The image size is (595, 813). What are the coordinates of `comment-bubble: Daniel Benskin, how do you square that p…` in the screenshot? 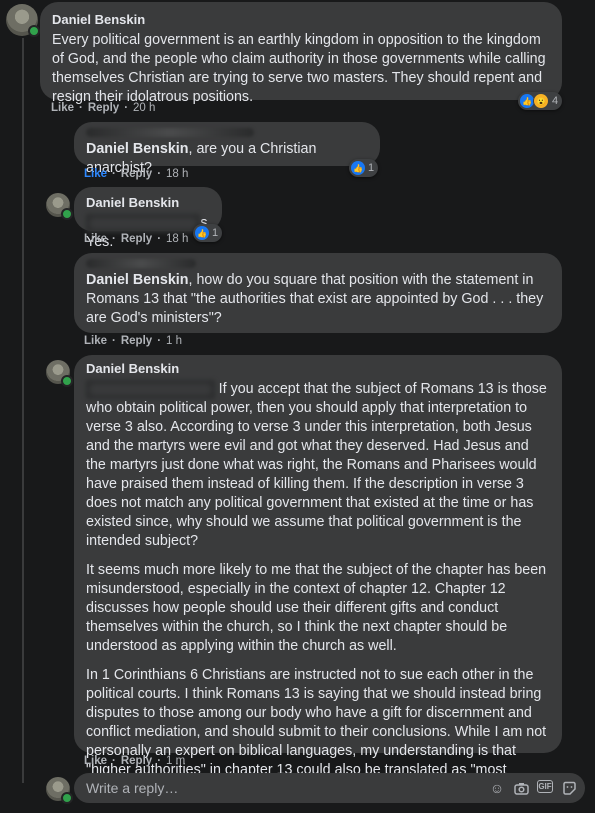 It's located at (318, 293).